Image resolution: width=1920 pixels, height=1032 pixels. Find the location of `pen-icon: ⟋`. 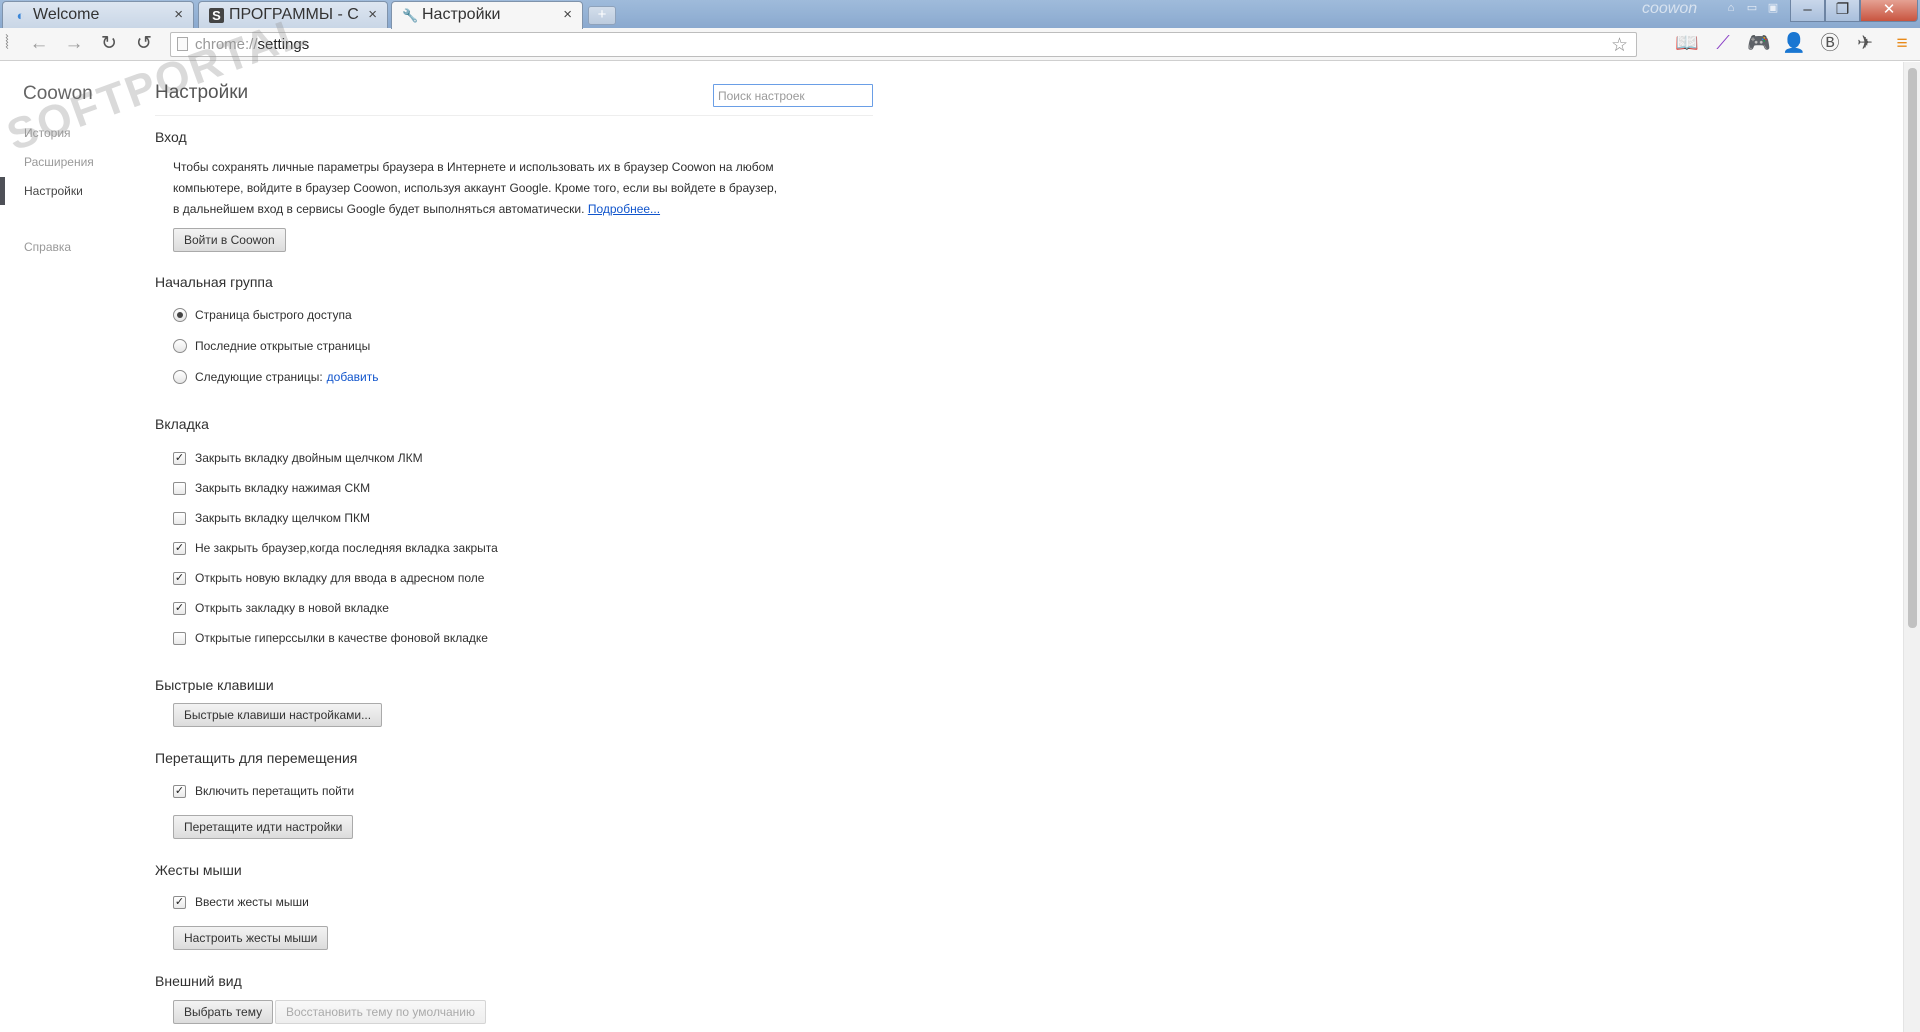

pen-icon: ⟋ is located at coordinates (1723, 44).